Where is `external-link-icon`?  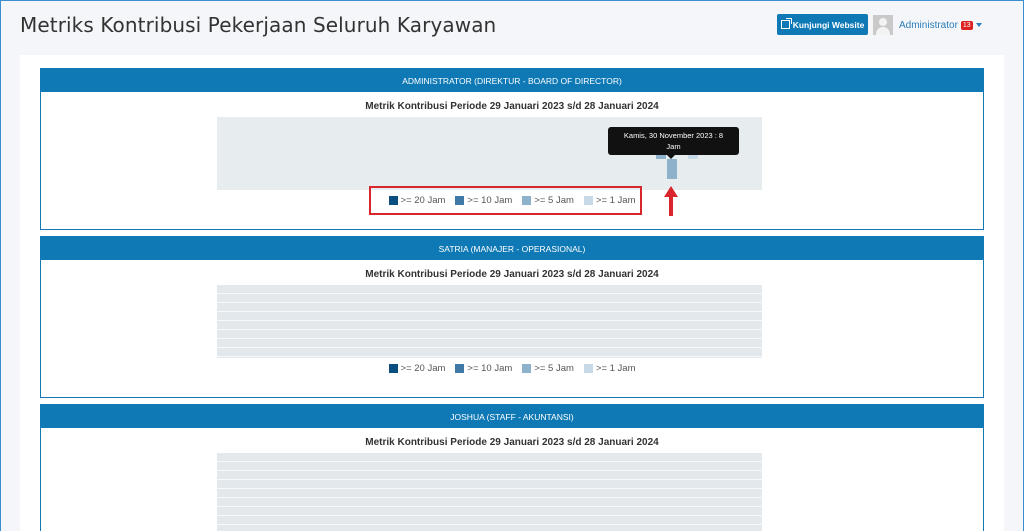 external-link-icon is located at coordinates (786, 23).